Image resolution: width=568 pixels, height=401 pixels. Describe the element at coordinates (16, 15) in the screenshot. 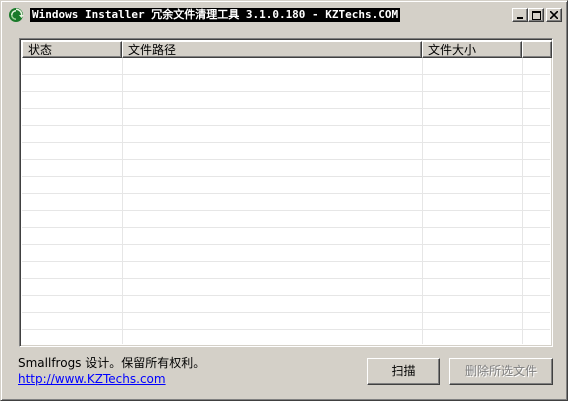

I see `app-recycle-icon` at that location.